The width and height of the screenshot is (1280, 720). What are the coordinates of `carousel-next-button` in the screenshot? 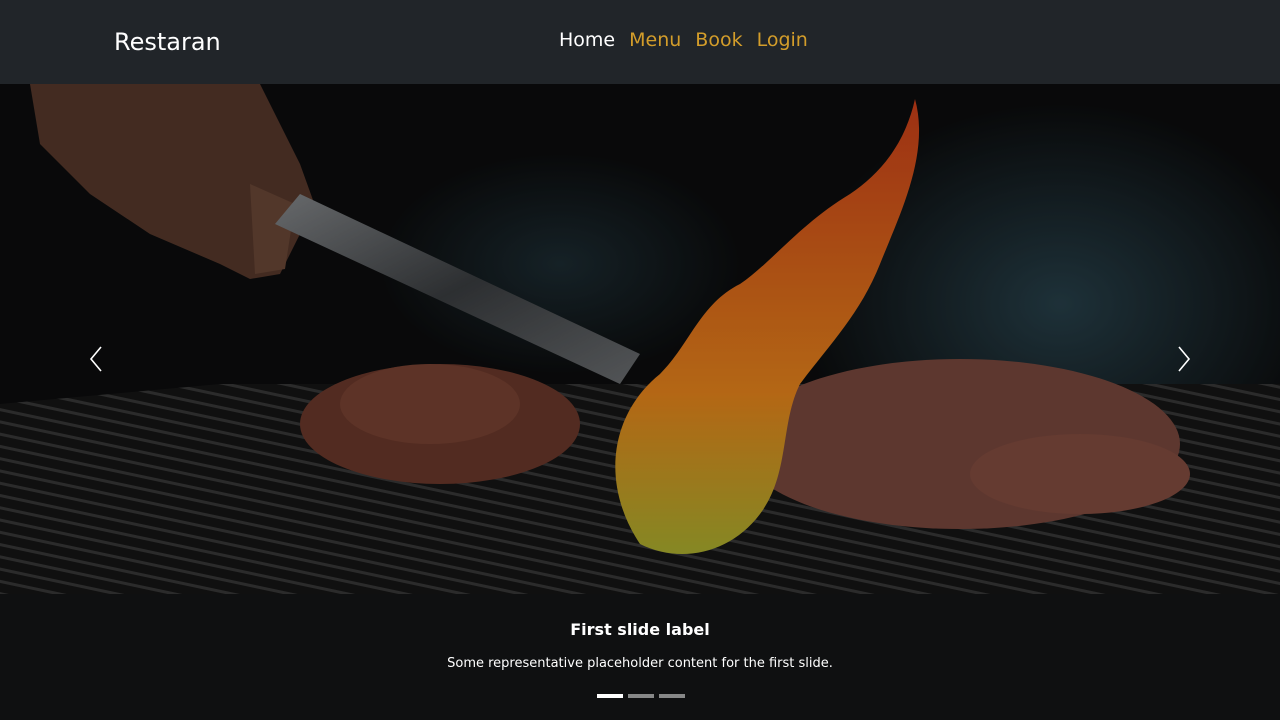 It's located at (1184, 359).